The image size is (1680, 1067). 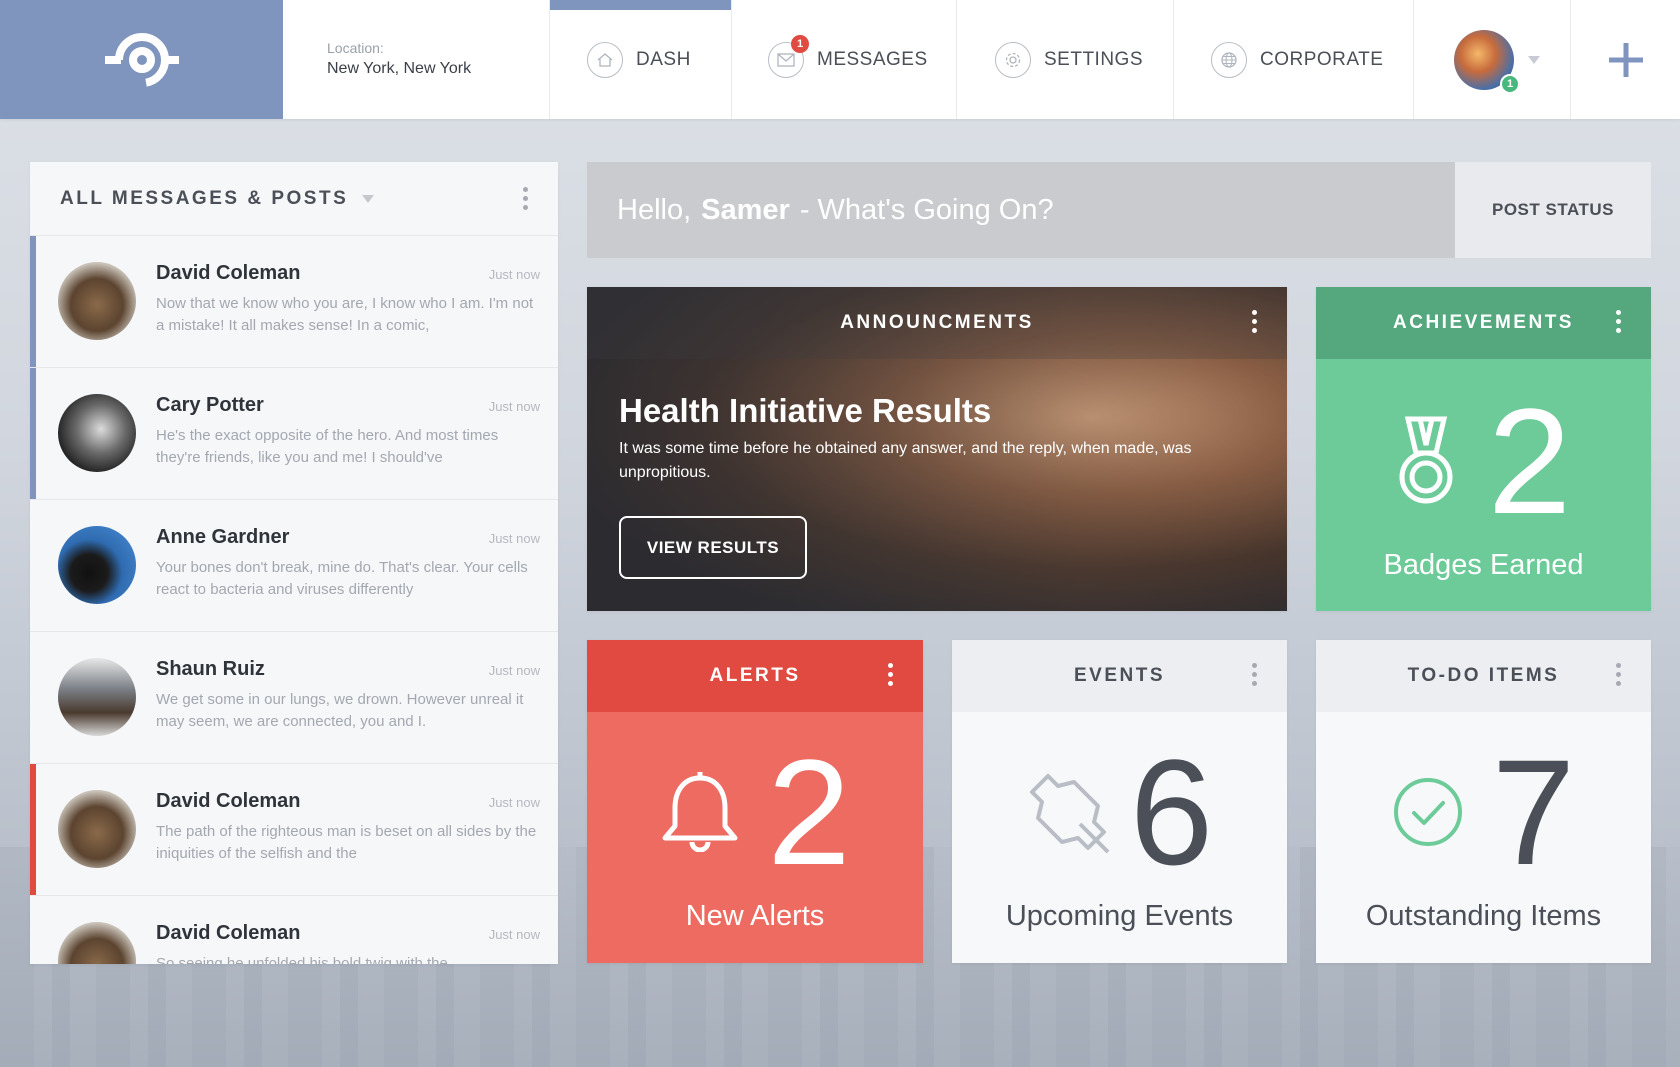 I want to click on alerts-header: ALERTS, so click(x=755, y=676).